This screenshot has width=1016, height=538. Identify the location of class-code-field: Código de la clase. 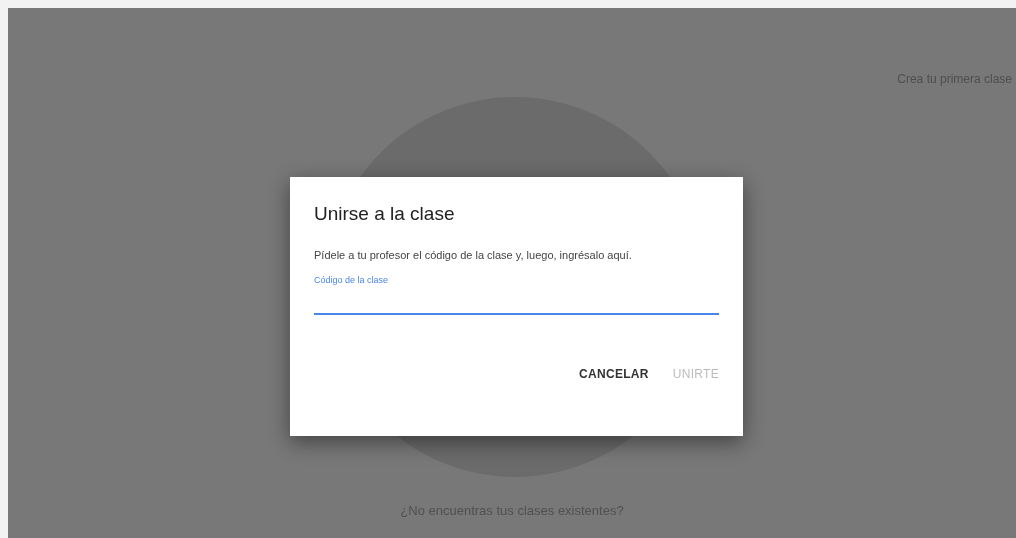
(516, 295).